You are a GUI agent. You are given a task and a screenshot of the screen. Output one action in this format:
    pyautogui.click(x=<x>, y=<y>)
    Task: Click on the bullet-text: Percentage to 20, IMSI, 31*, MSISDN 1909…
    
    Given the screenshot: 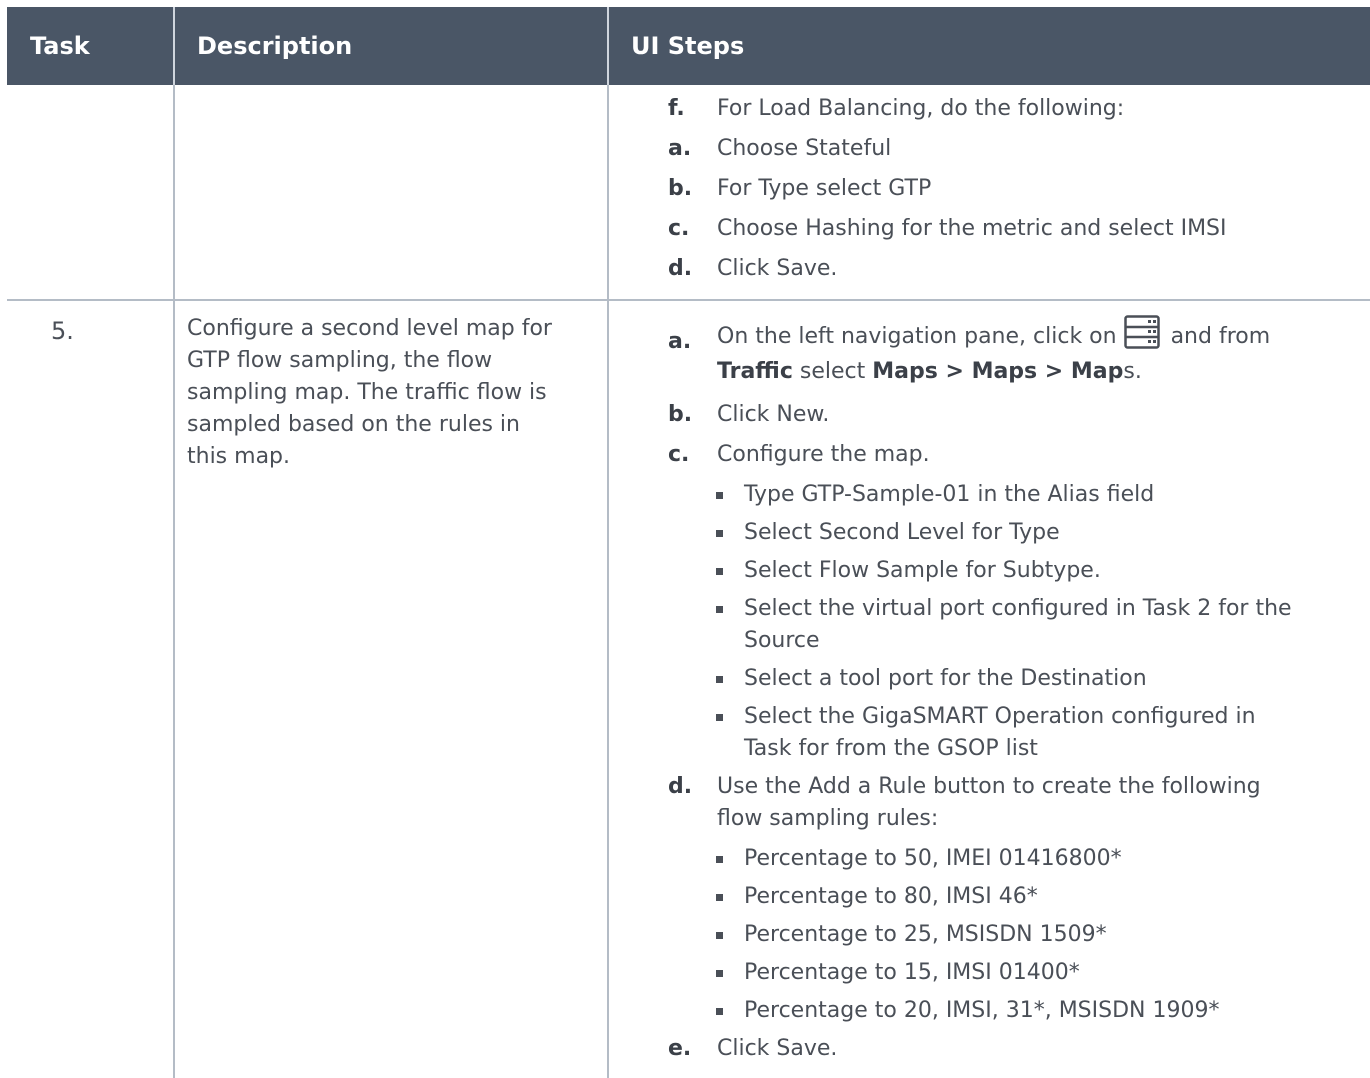 What is the action you would take?
    pyautogui.click(x=982, y=1010)
    